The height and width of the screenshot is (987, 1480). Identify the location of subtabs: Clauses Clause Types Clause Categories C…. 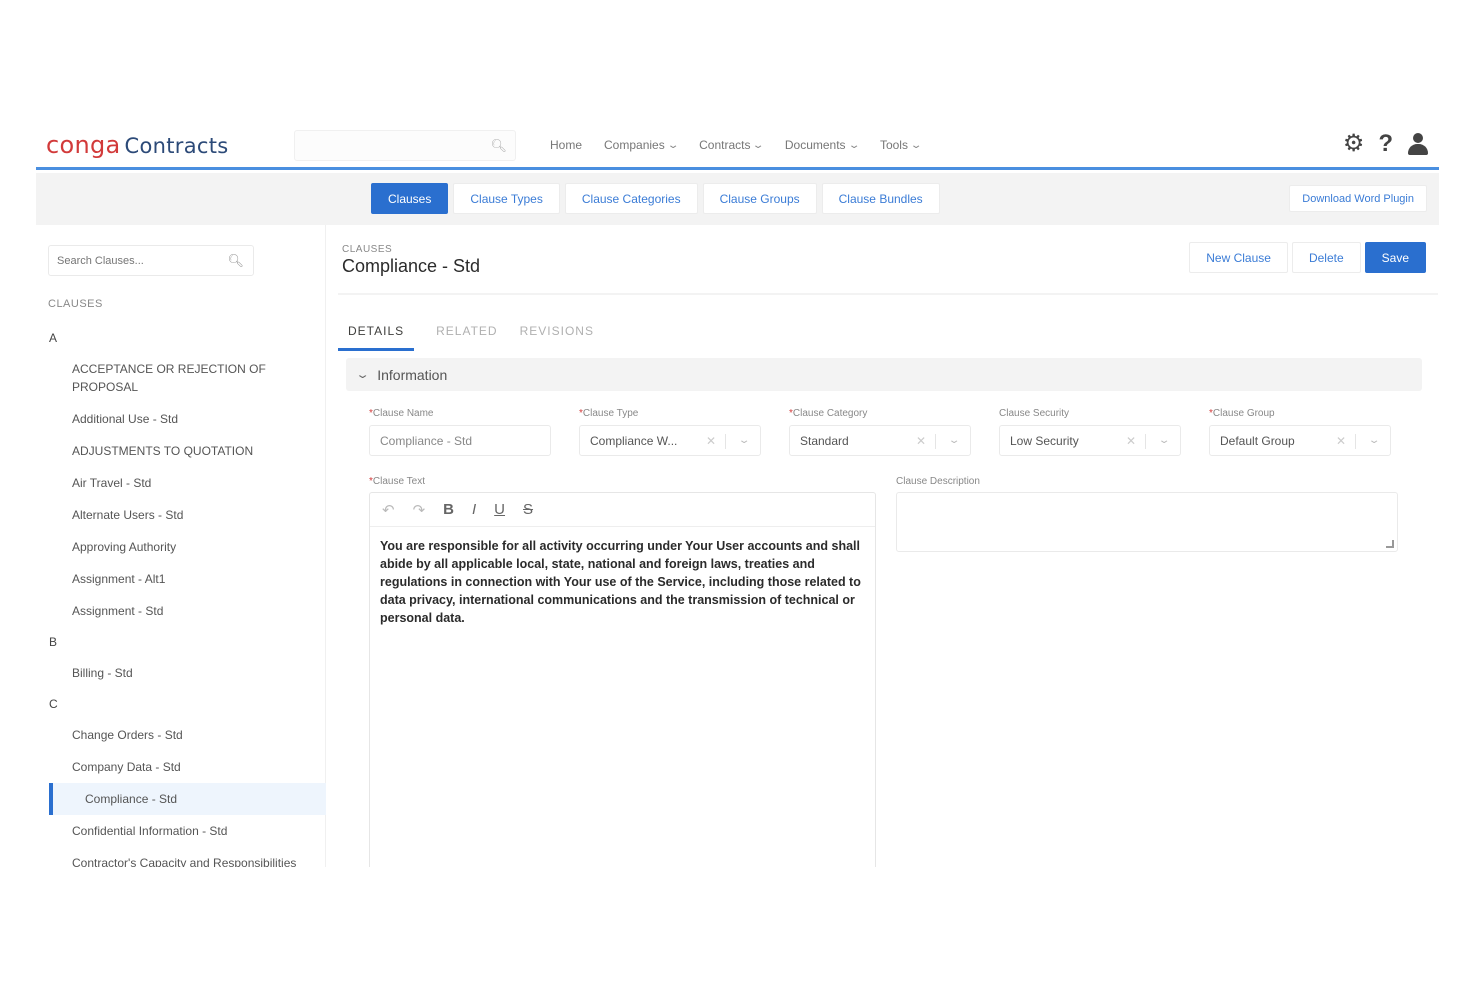
(655, 198).